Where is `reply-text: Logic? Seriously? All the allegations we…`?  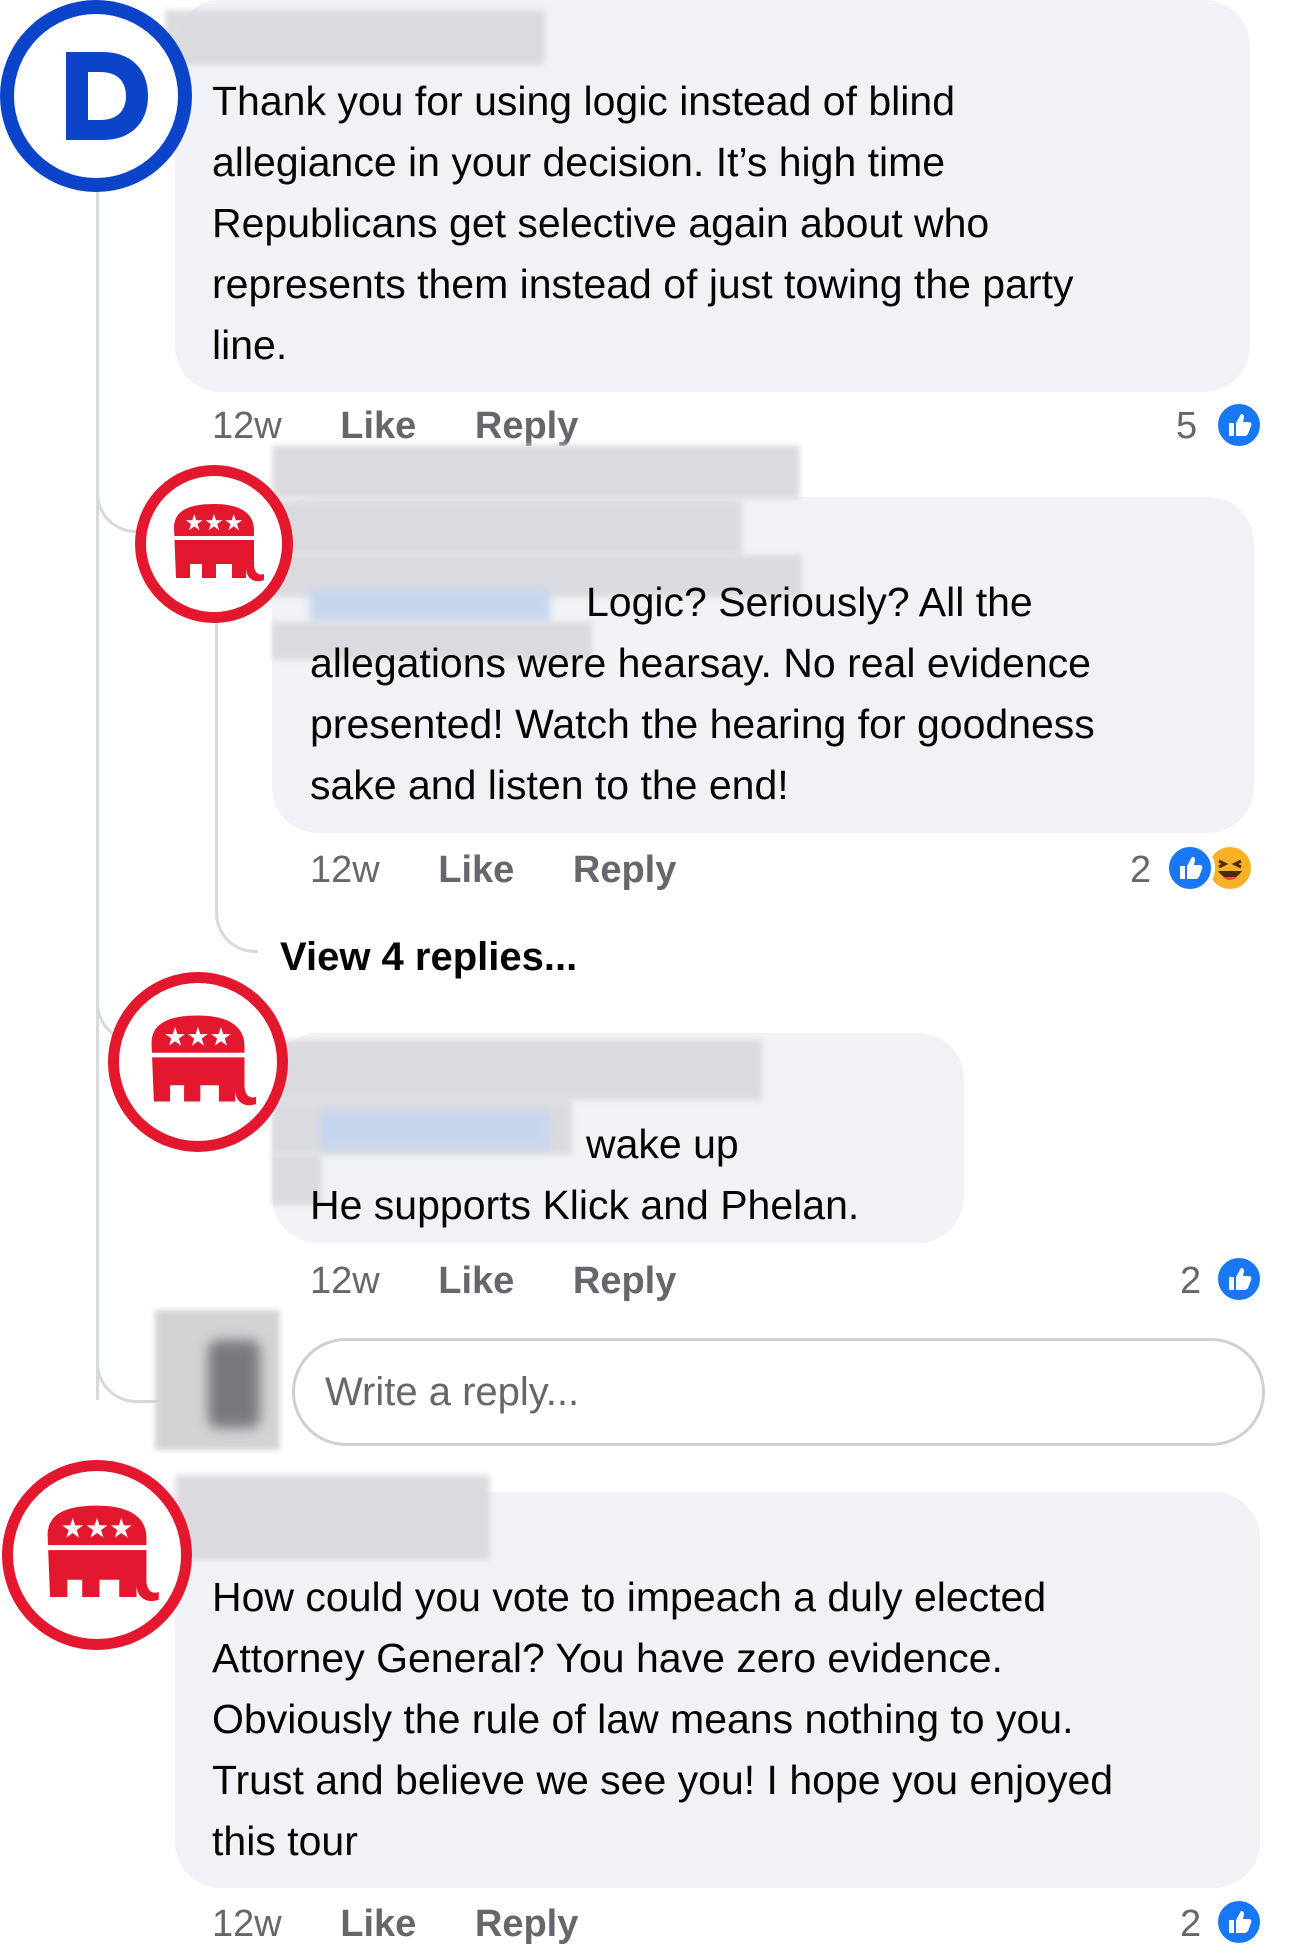
reply-text: Logic? Seriously? All the allegations we… is located at coordinates (702, 693).